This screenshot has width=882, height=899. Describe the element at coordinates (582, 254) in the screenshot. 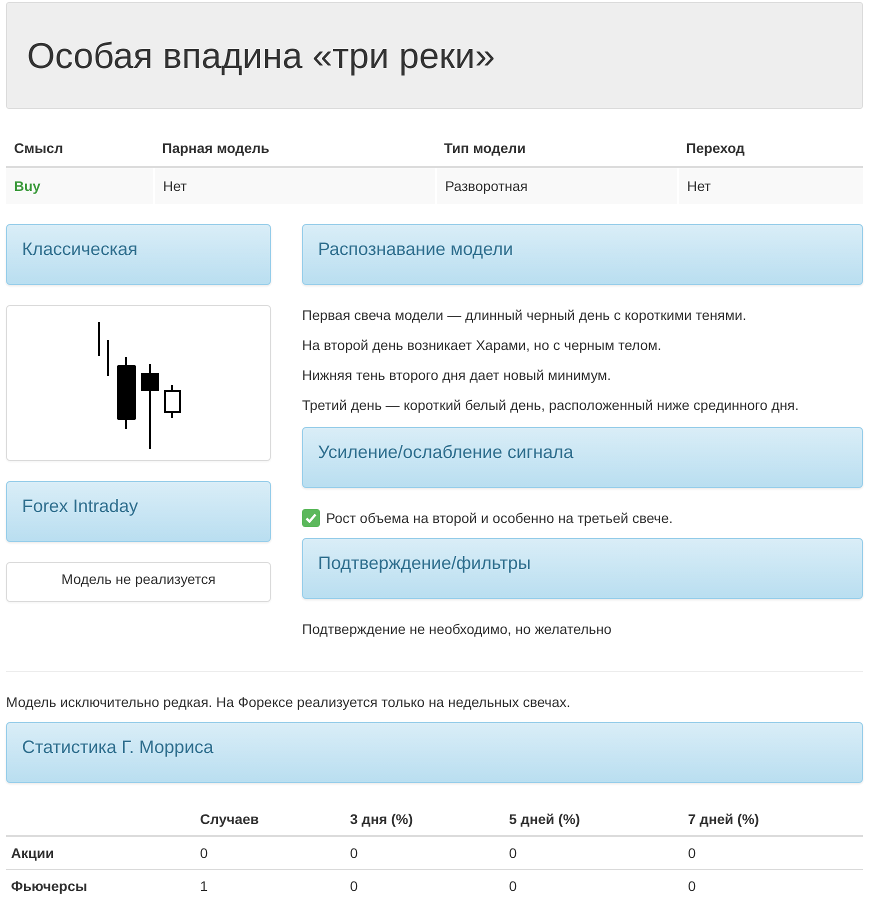

I see `panel-heading: Распознавание модели` at that location.